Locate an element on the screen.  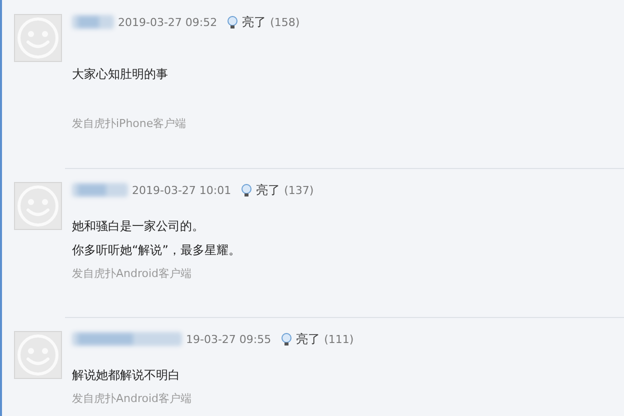
light-count: (158) is located at coordinates (285, 22).